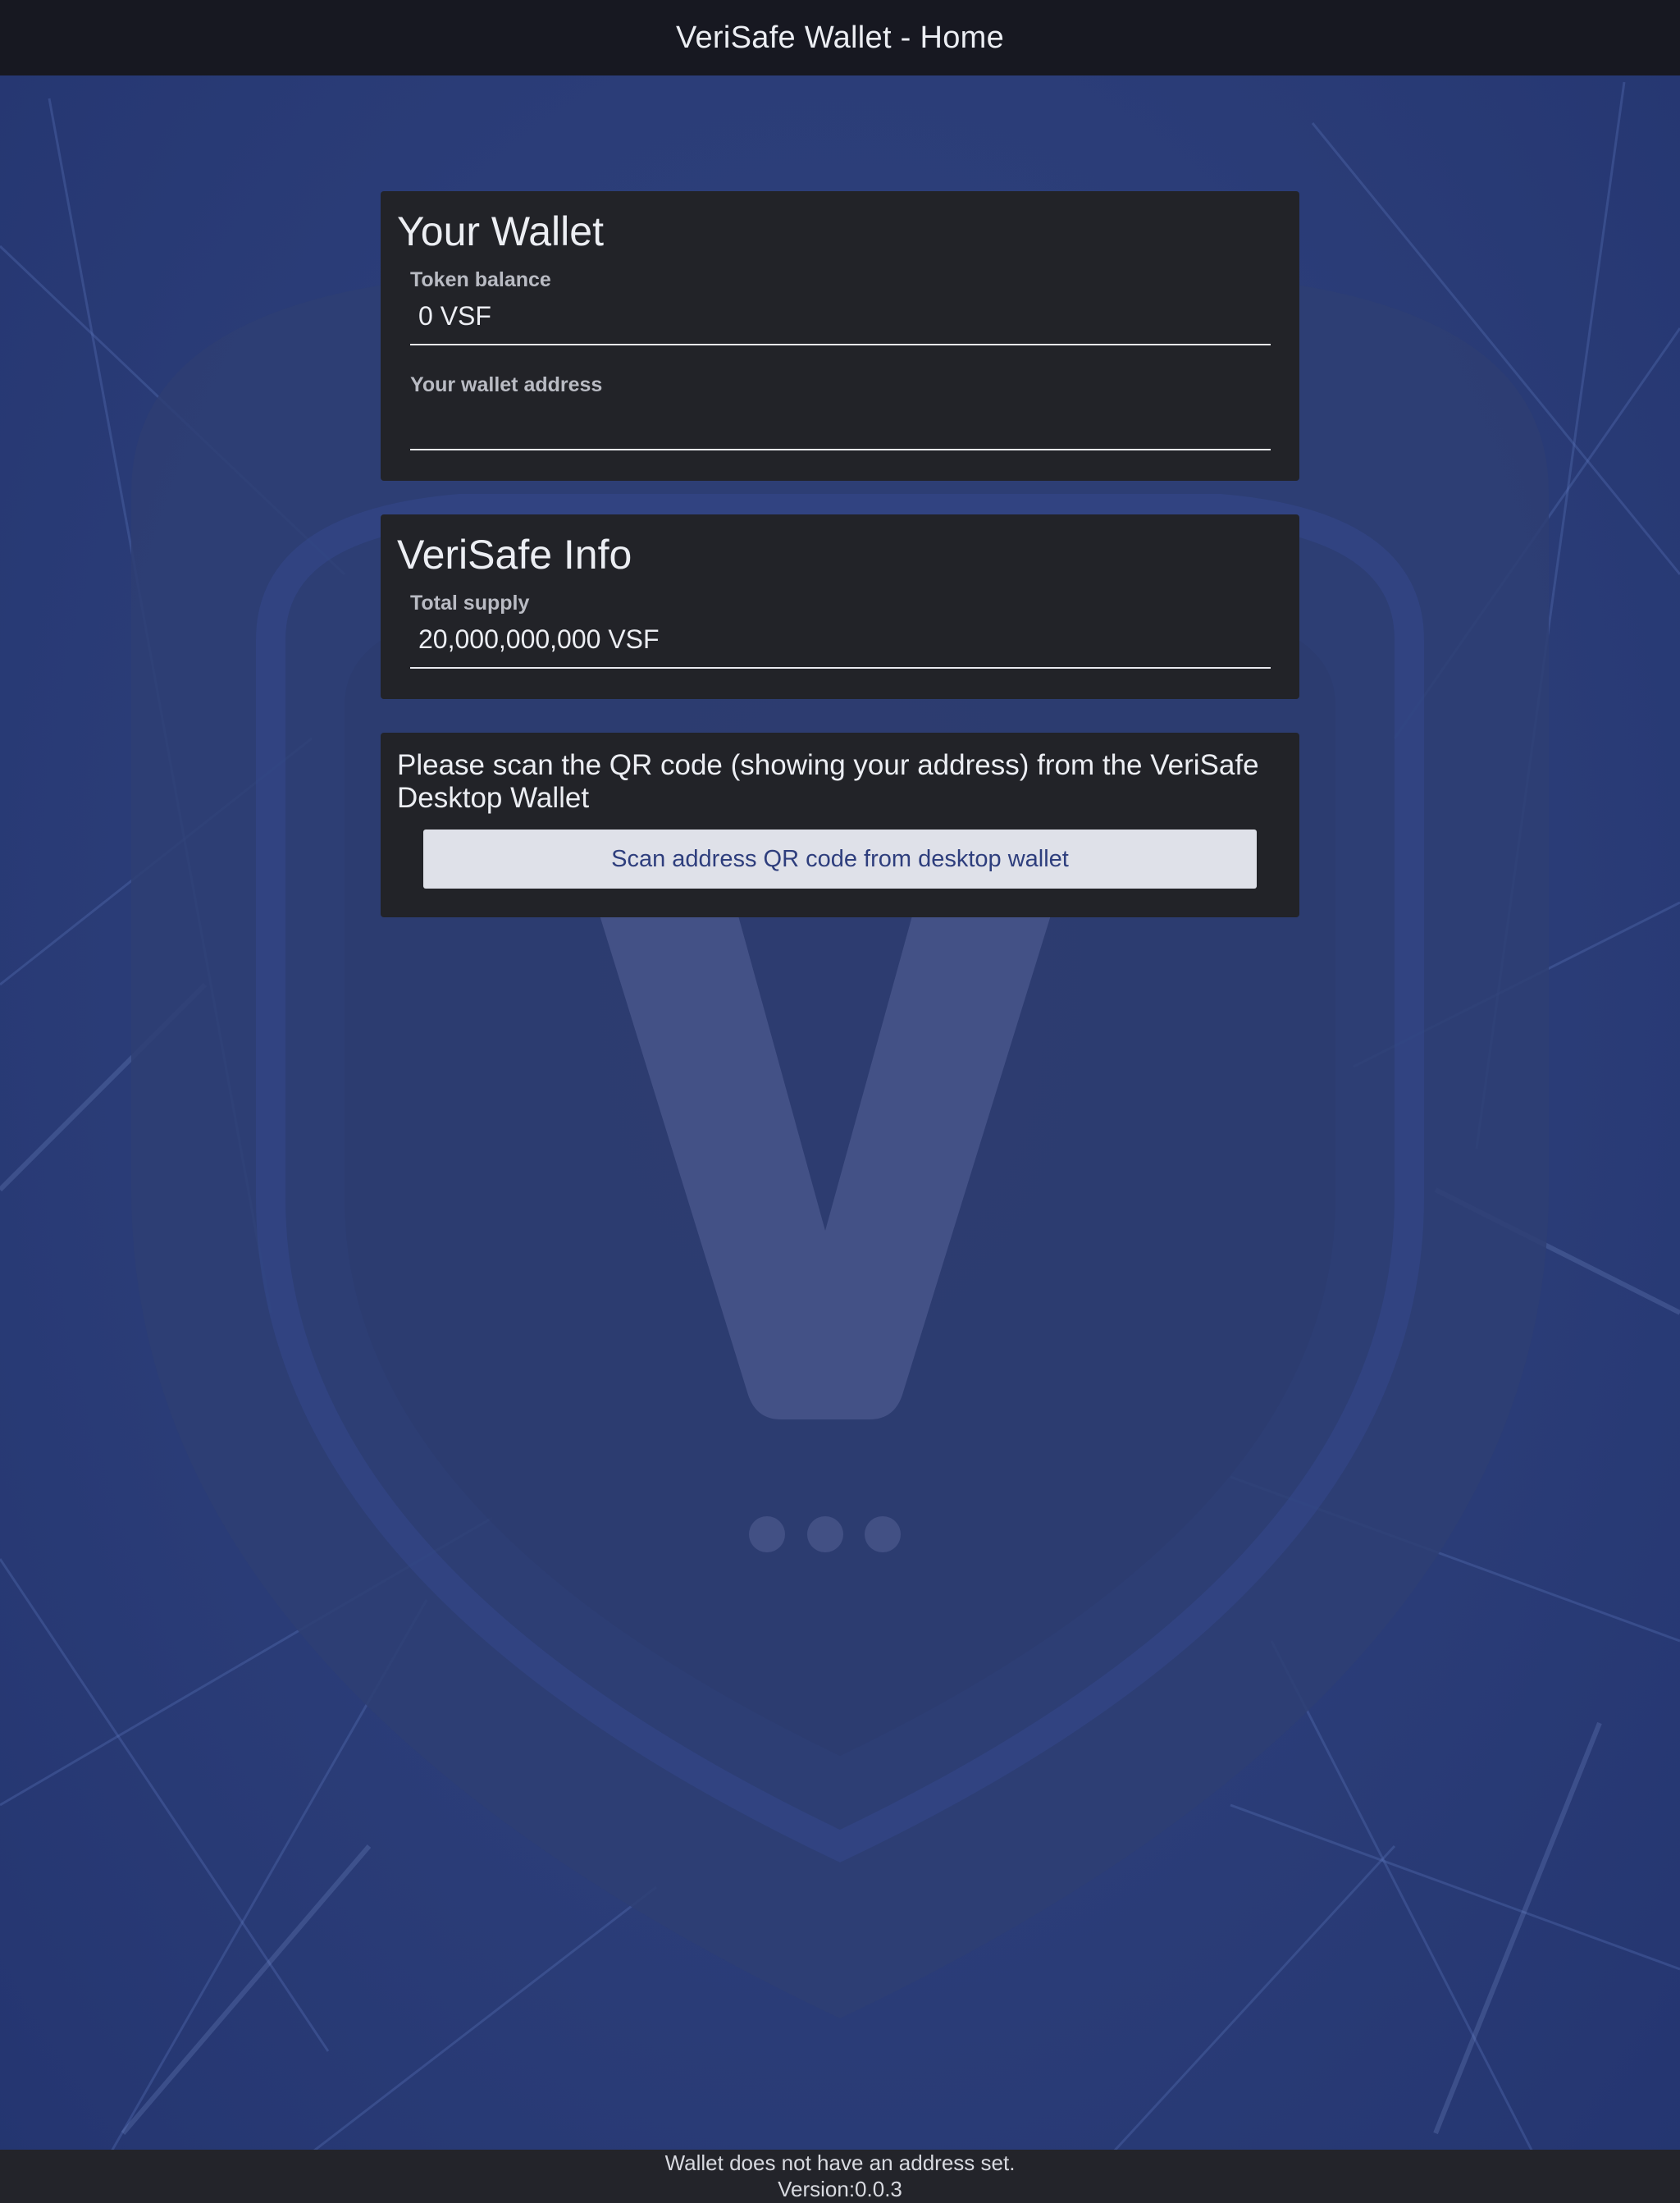 This screenshot has height=2203, width=1680. I want to click on scan-qr-button: Scan address QR code from desktop wallet, so click(840, 859).